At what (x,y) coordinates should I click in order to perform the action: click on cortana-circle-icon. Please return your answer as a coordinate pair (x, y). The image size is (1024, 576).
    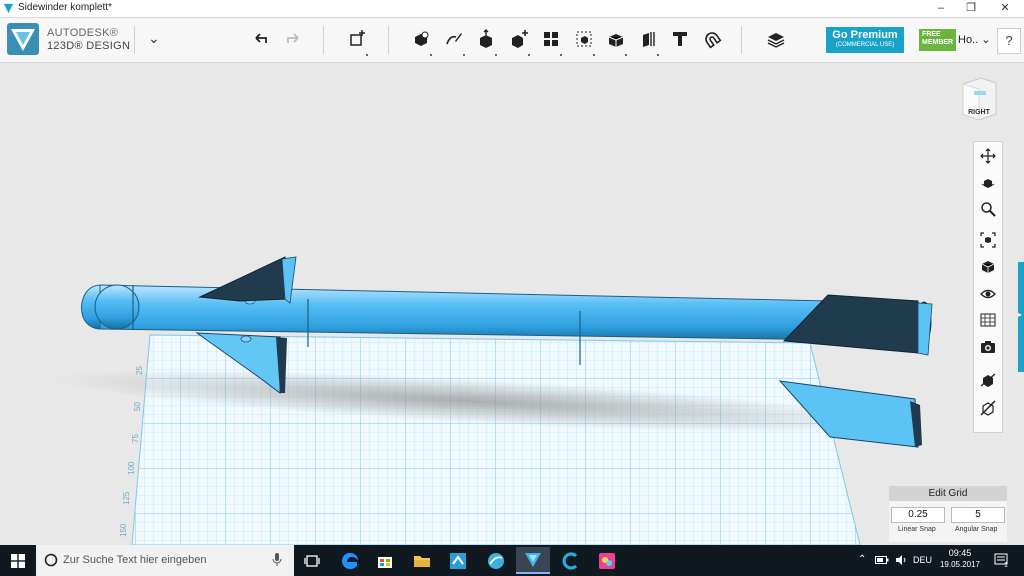
    Looking at the image, I should click on (51, 560).